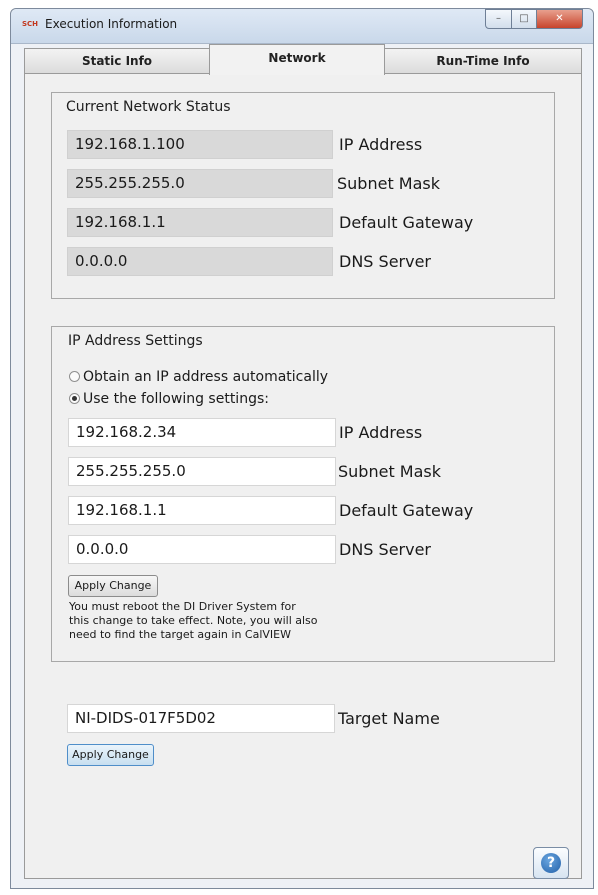 The height and width of the screenshot is (895, 598). What do you see at coordinates (406, 222) in the screenshot?
I see `current-default-gateway-label: Default Gateway` at bounding box center [406, 222].